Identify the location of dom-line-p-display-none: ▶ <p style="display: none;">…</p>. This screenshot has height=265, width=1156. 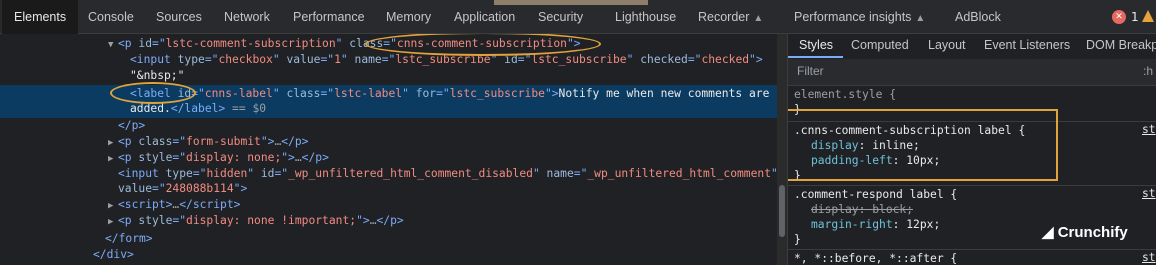
(218, 158).